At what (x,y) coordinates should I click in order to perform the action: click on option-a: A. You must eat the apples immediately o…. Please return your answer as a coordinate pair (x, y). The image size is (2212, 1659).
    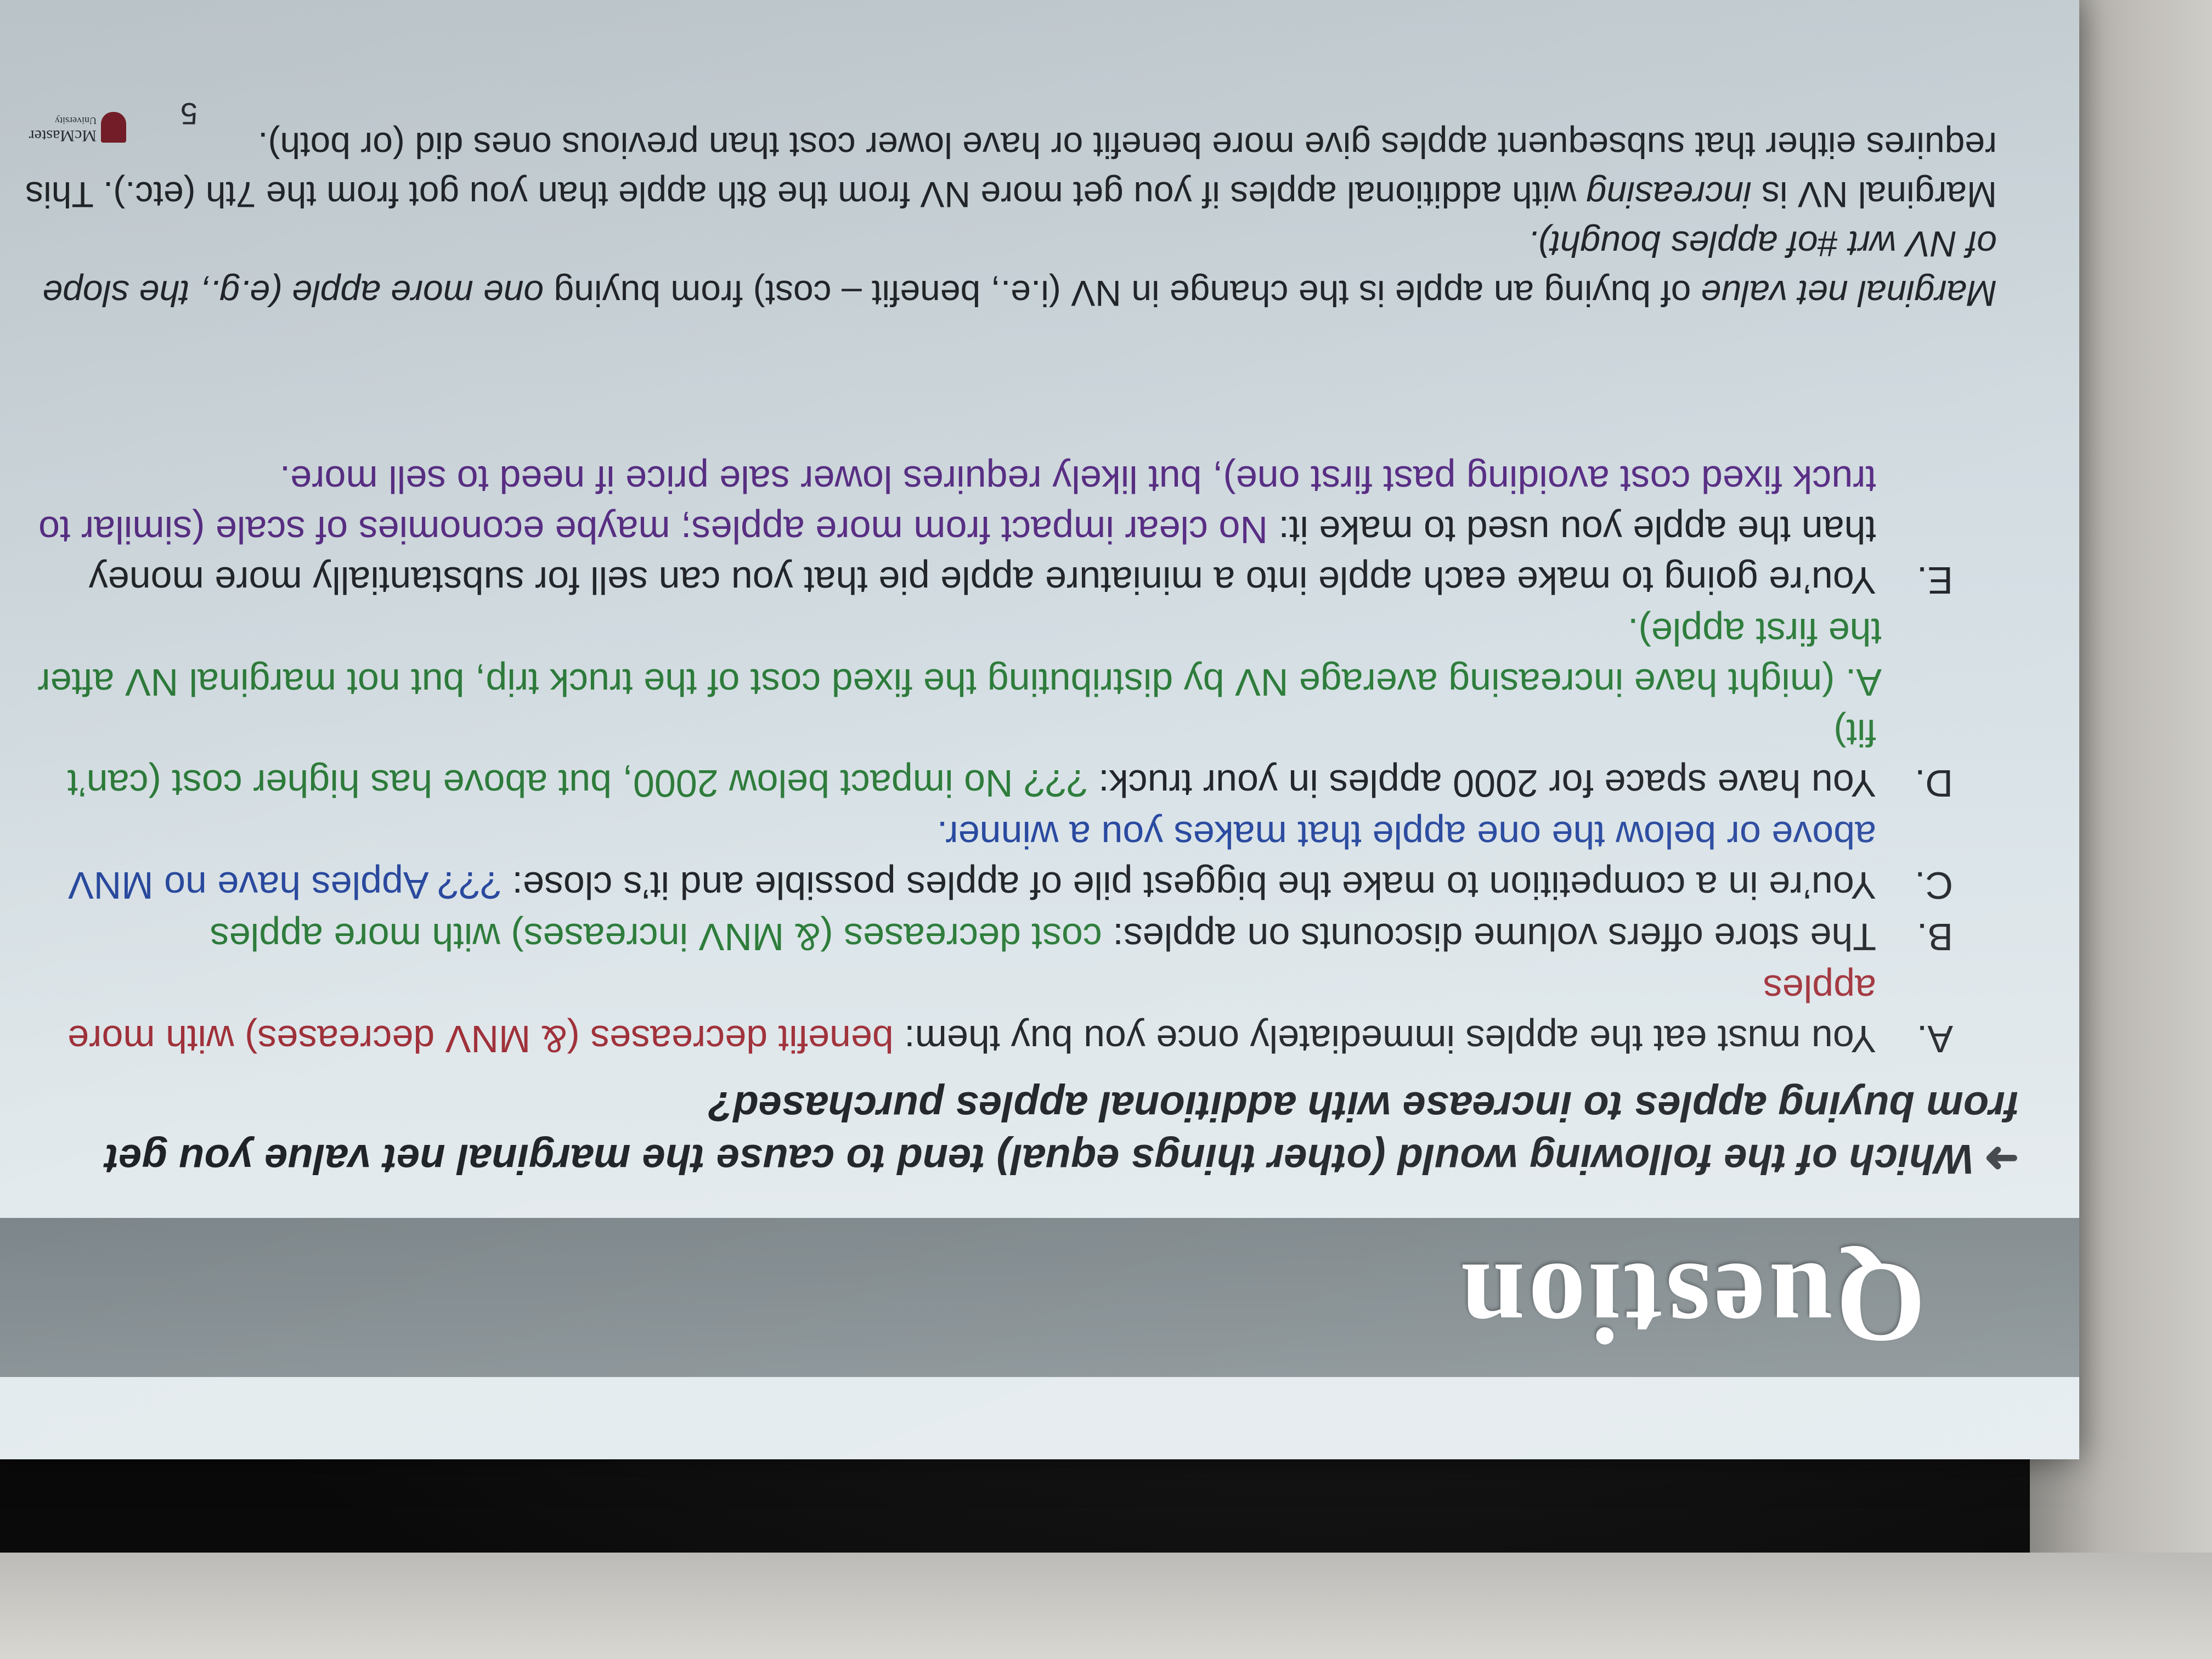
    Looking at the image, I should click on (993, 1014).